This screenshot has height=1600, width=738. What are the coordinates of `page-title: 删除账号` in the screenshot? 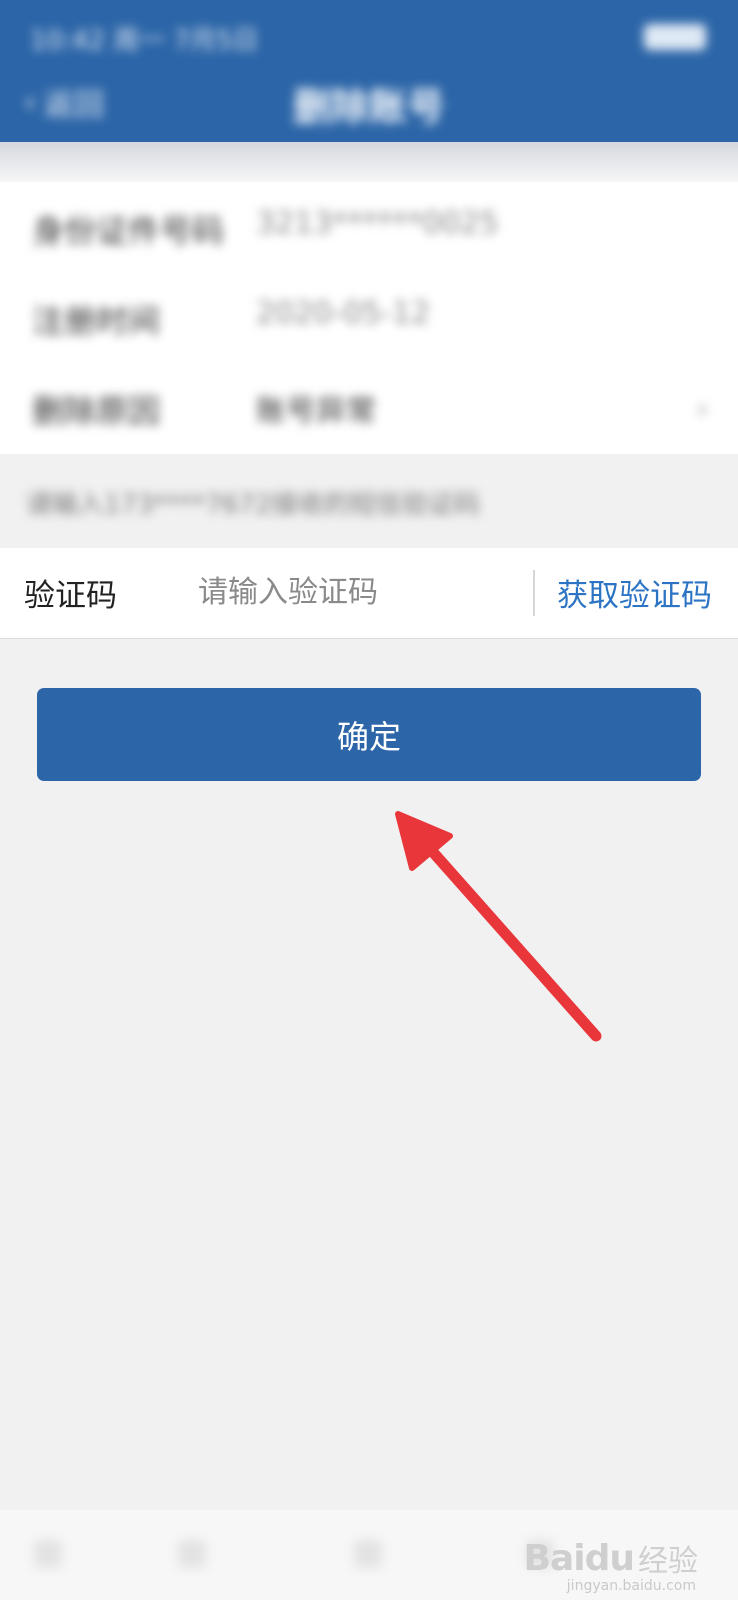 It's located at (368, 107).